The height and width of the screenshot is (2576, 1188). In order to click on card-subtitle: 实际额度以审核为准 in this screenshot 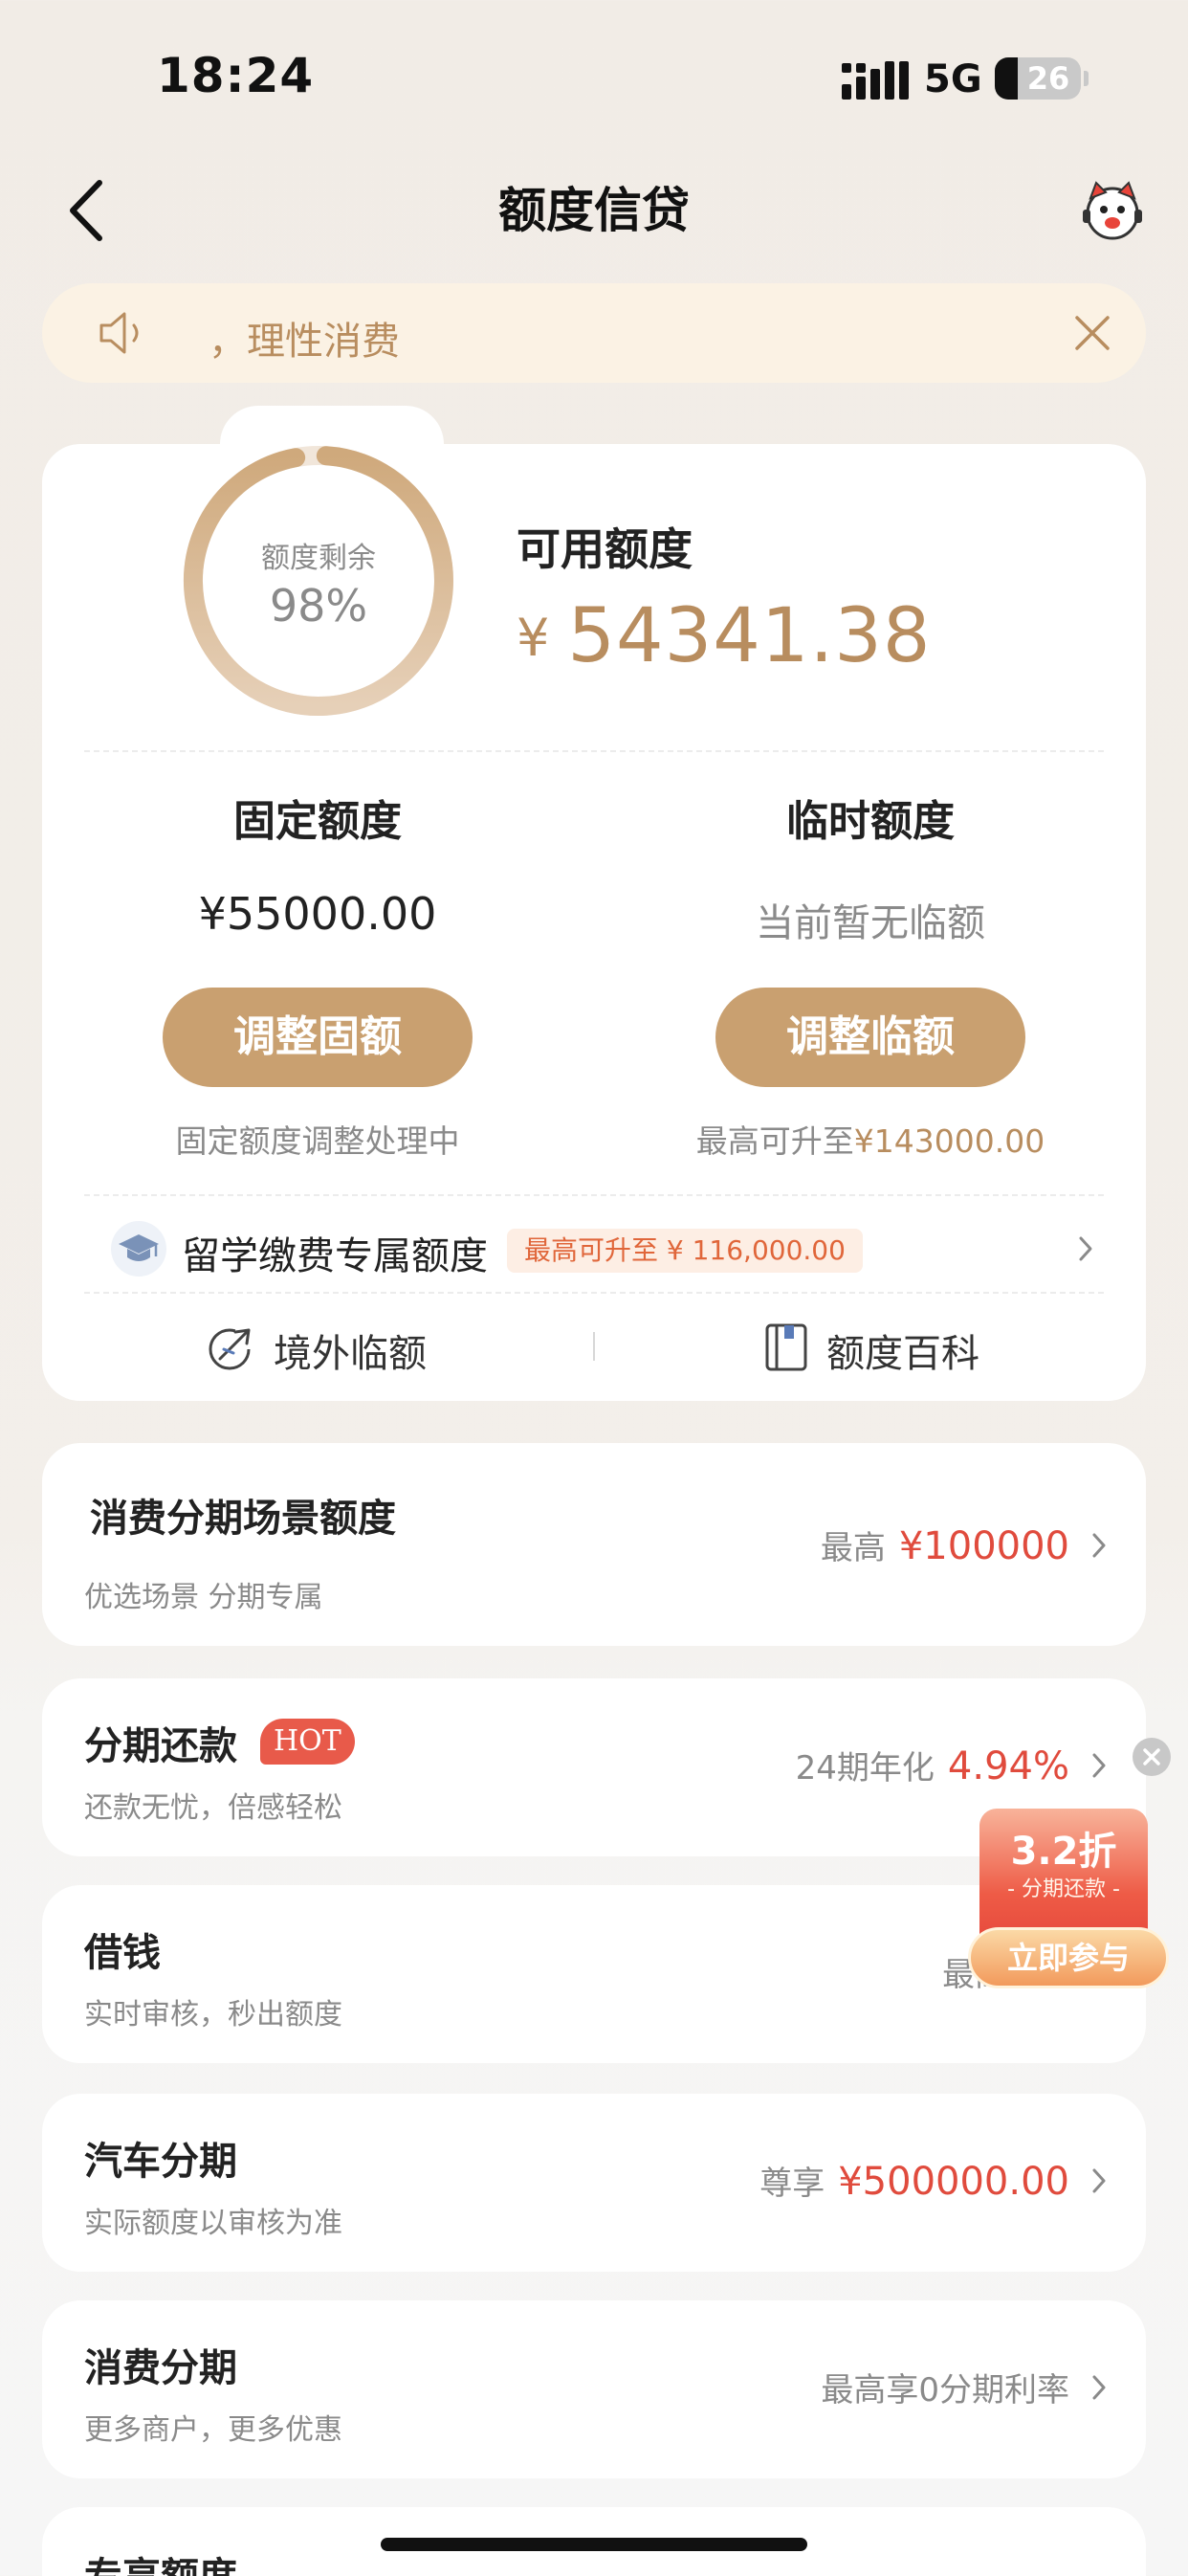, I will do `click(213, 2223)`.